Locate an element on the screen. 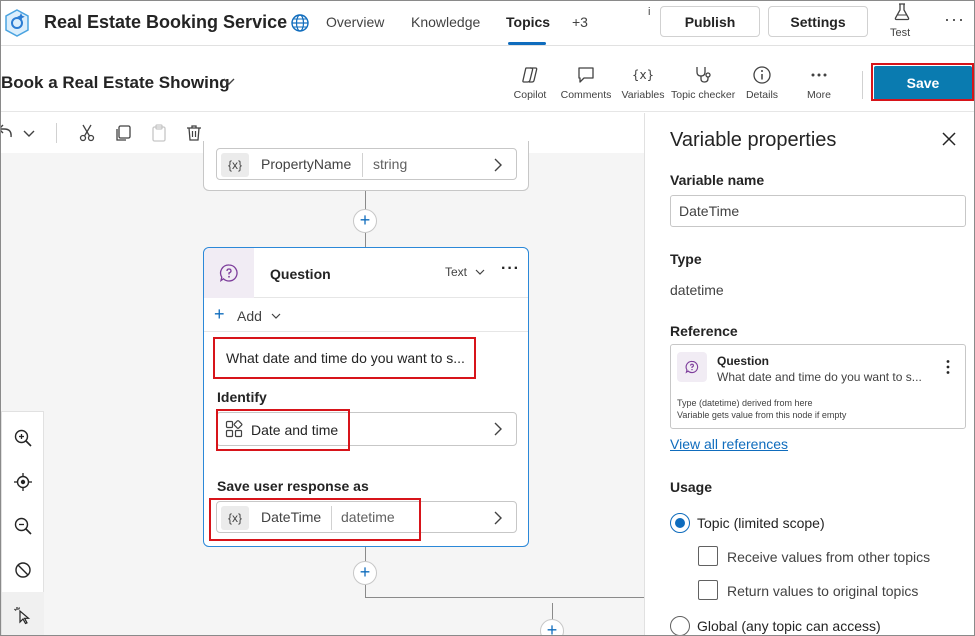 This screenshot has width=975, height=636. topic-title: Book a Real Estate Showing is located at coordinates (115, 83).